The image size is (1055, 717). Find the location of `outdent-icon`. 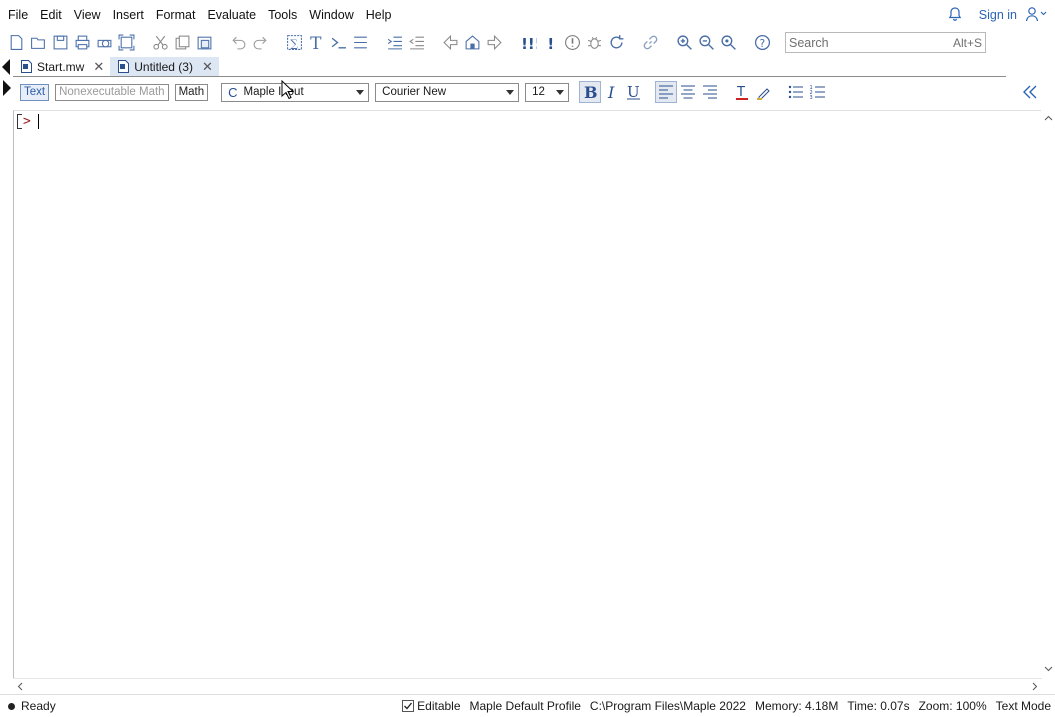

outdent-icon is located at coordinates (416, 43).